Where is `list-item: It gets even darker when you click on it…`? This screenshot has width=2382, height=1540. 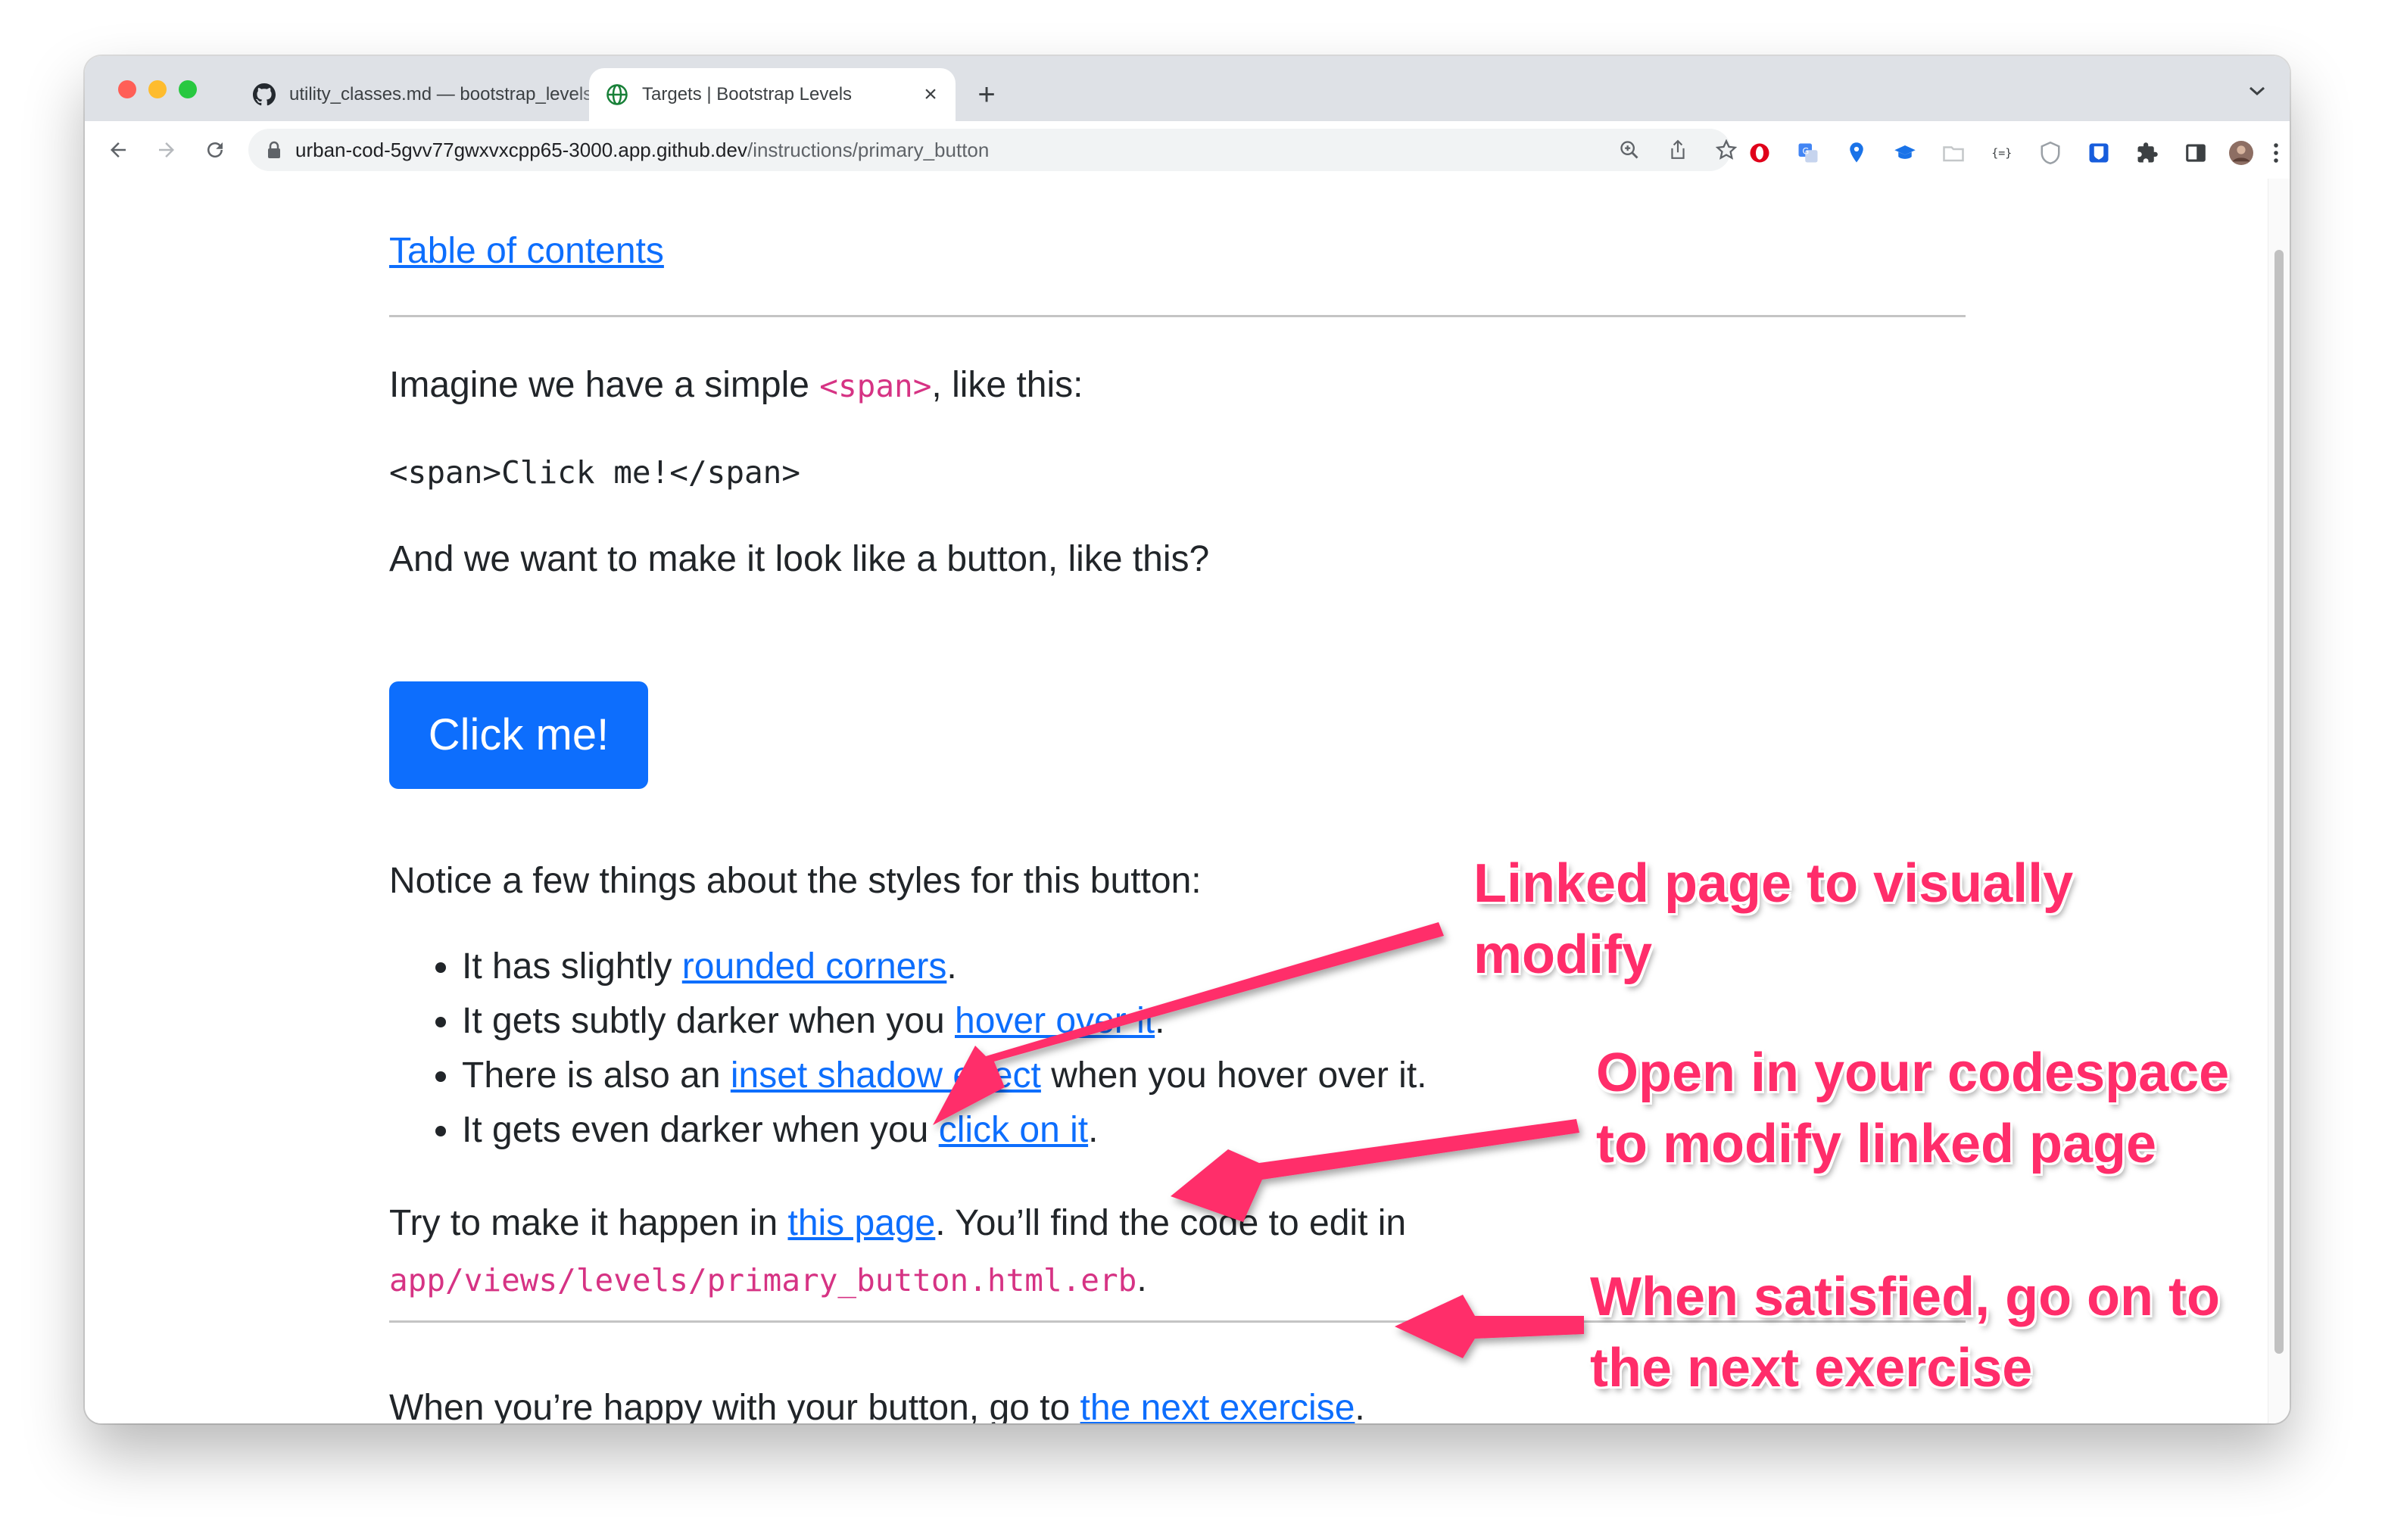
list-item: It gets even darker when you click on it… is located at coordinates (944, 1131).